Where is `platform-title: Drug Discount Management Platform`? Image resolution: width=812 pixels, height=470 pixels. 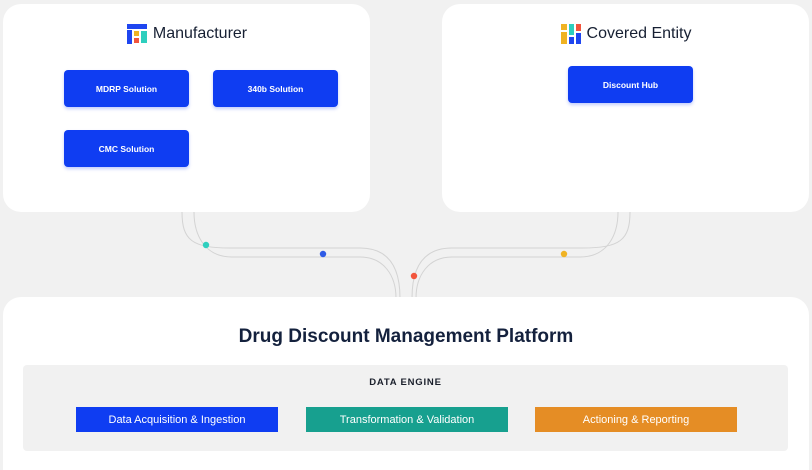
platform-title: Drug Discount Management Platform is located at coordinates (406, 336).